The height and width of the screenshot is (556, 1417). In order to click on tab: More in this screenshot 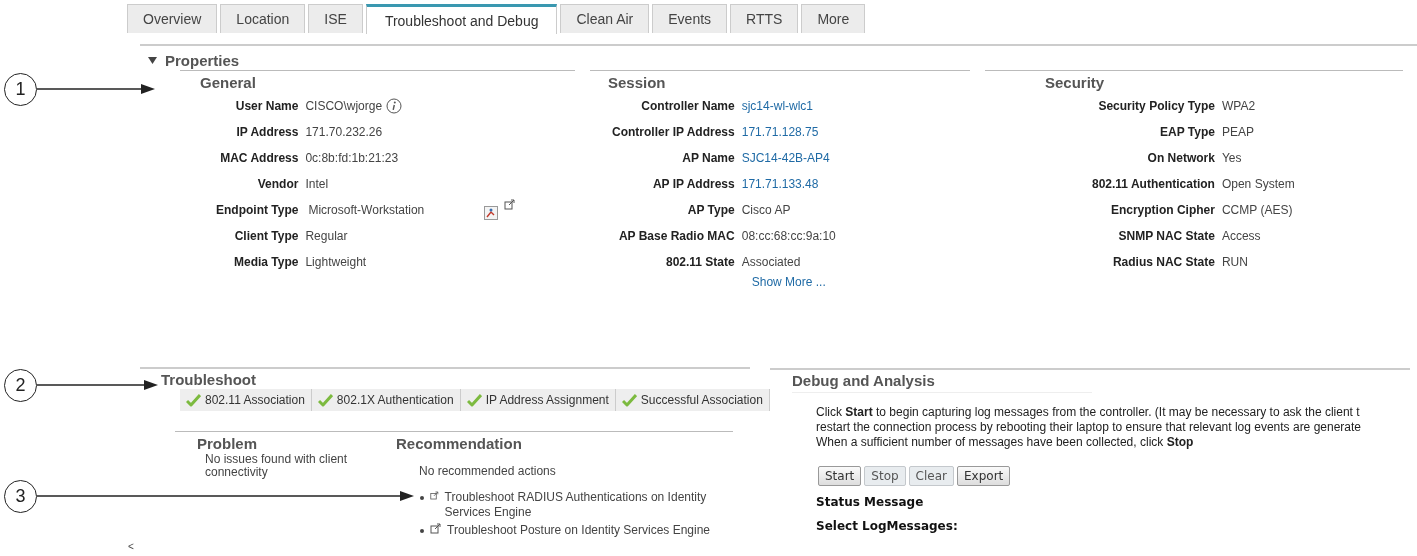, I will do `click(833, 18)`.